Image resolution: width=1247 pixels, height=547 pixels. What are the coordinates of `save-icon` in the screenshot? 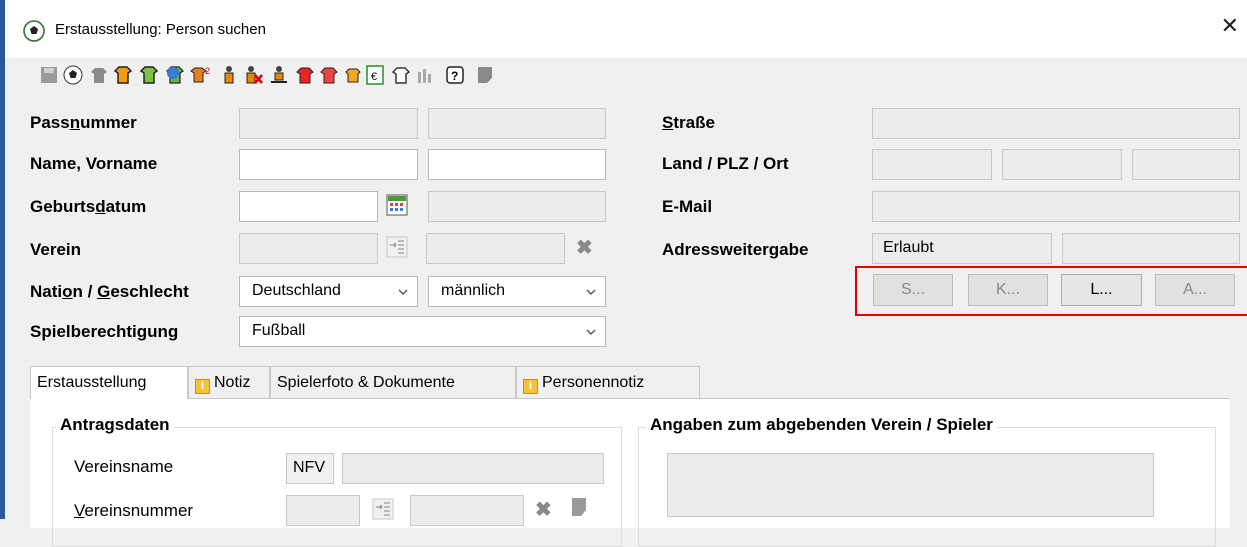 It's located at (49, 75).